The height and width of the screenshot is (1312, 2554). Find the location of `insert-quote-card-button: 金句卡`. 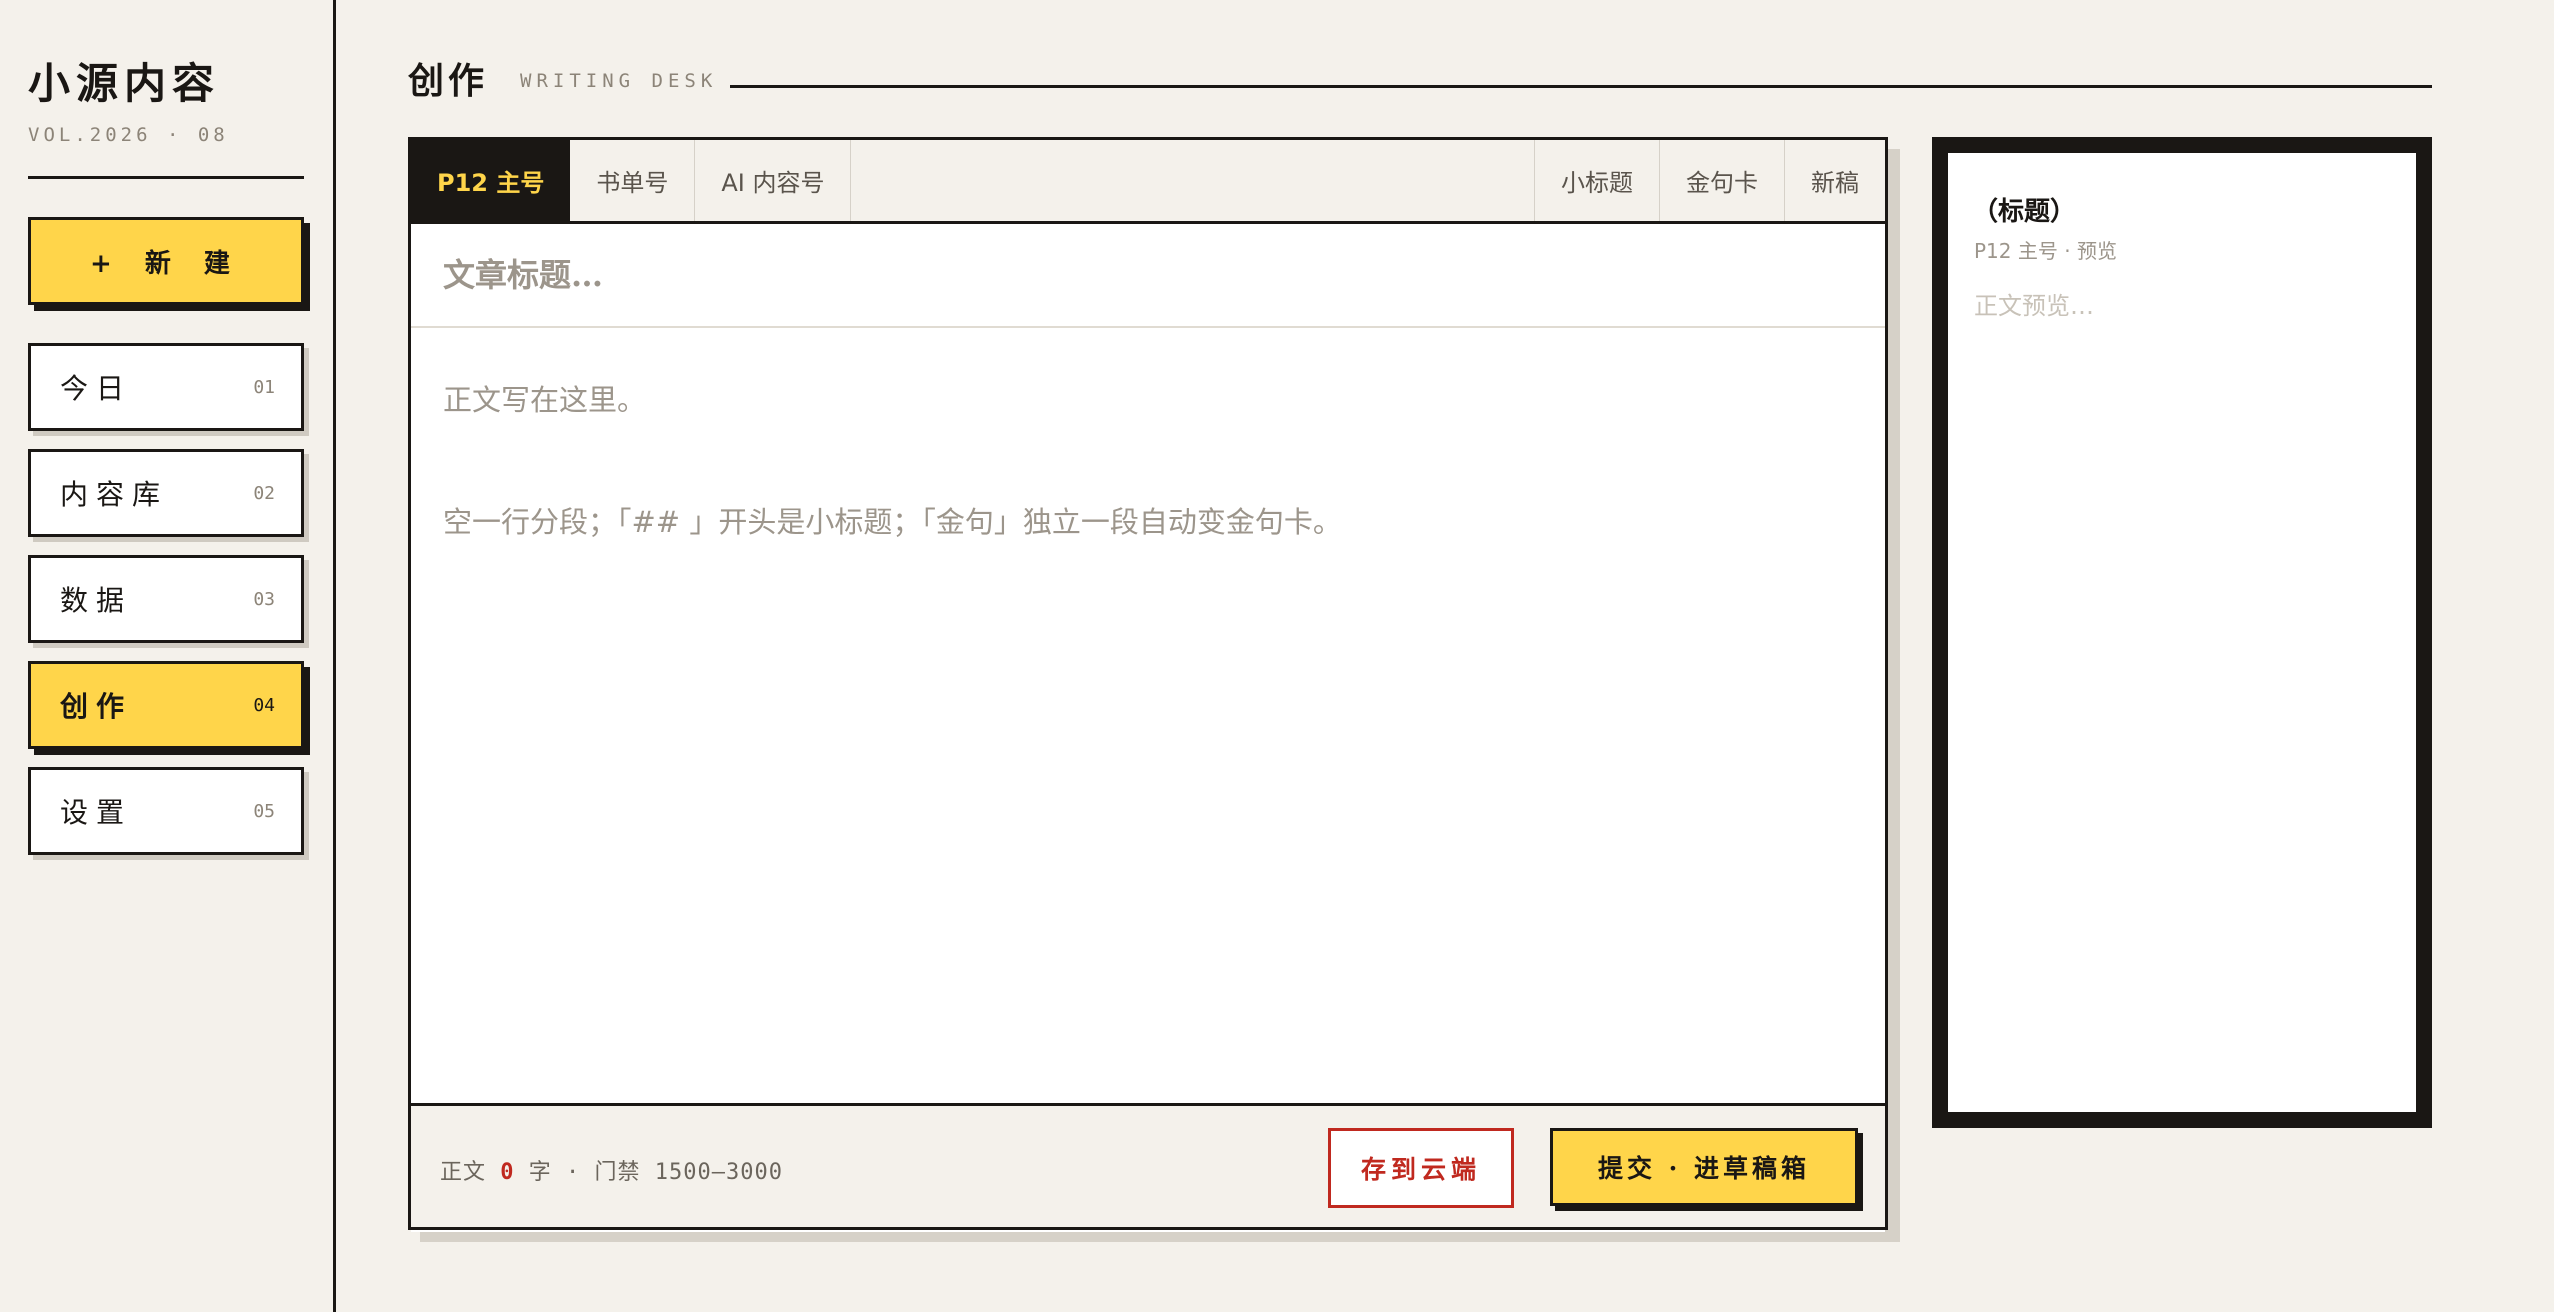

insert-quote-card-button: 金句卡 is located at coordinates (1722, 180).